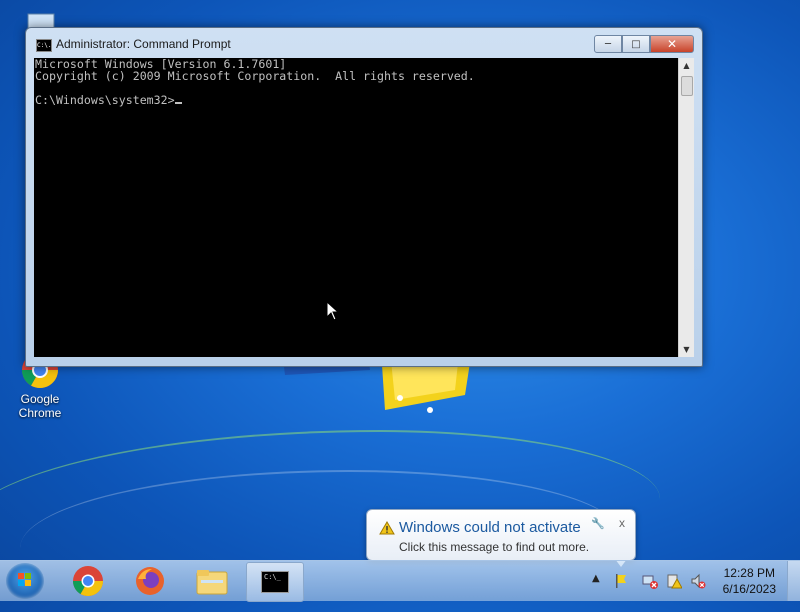 The height and width of the screenshot is (612, 800). Describe the element at coordinates (749, 589) in the screenshot. I see `clock-date: 6/16/2023` at that location.